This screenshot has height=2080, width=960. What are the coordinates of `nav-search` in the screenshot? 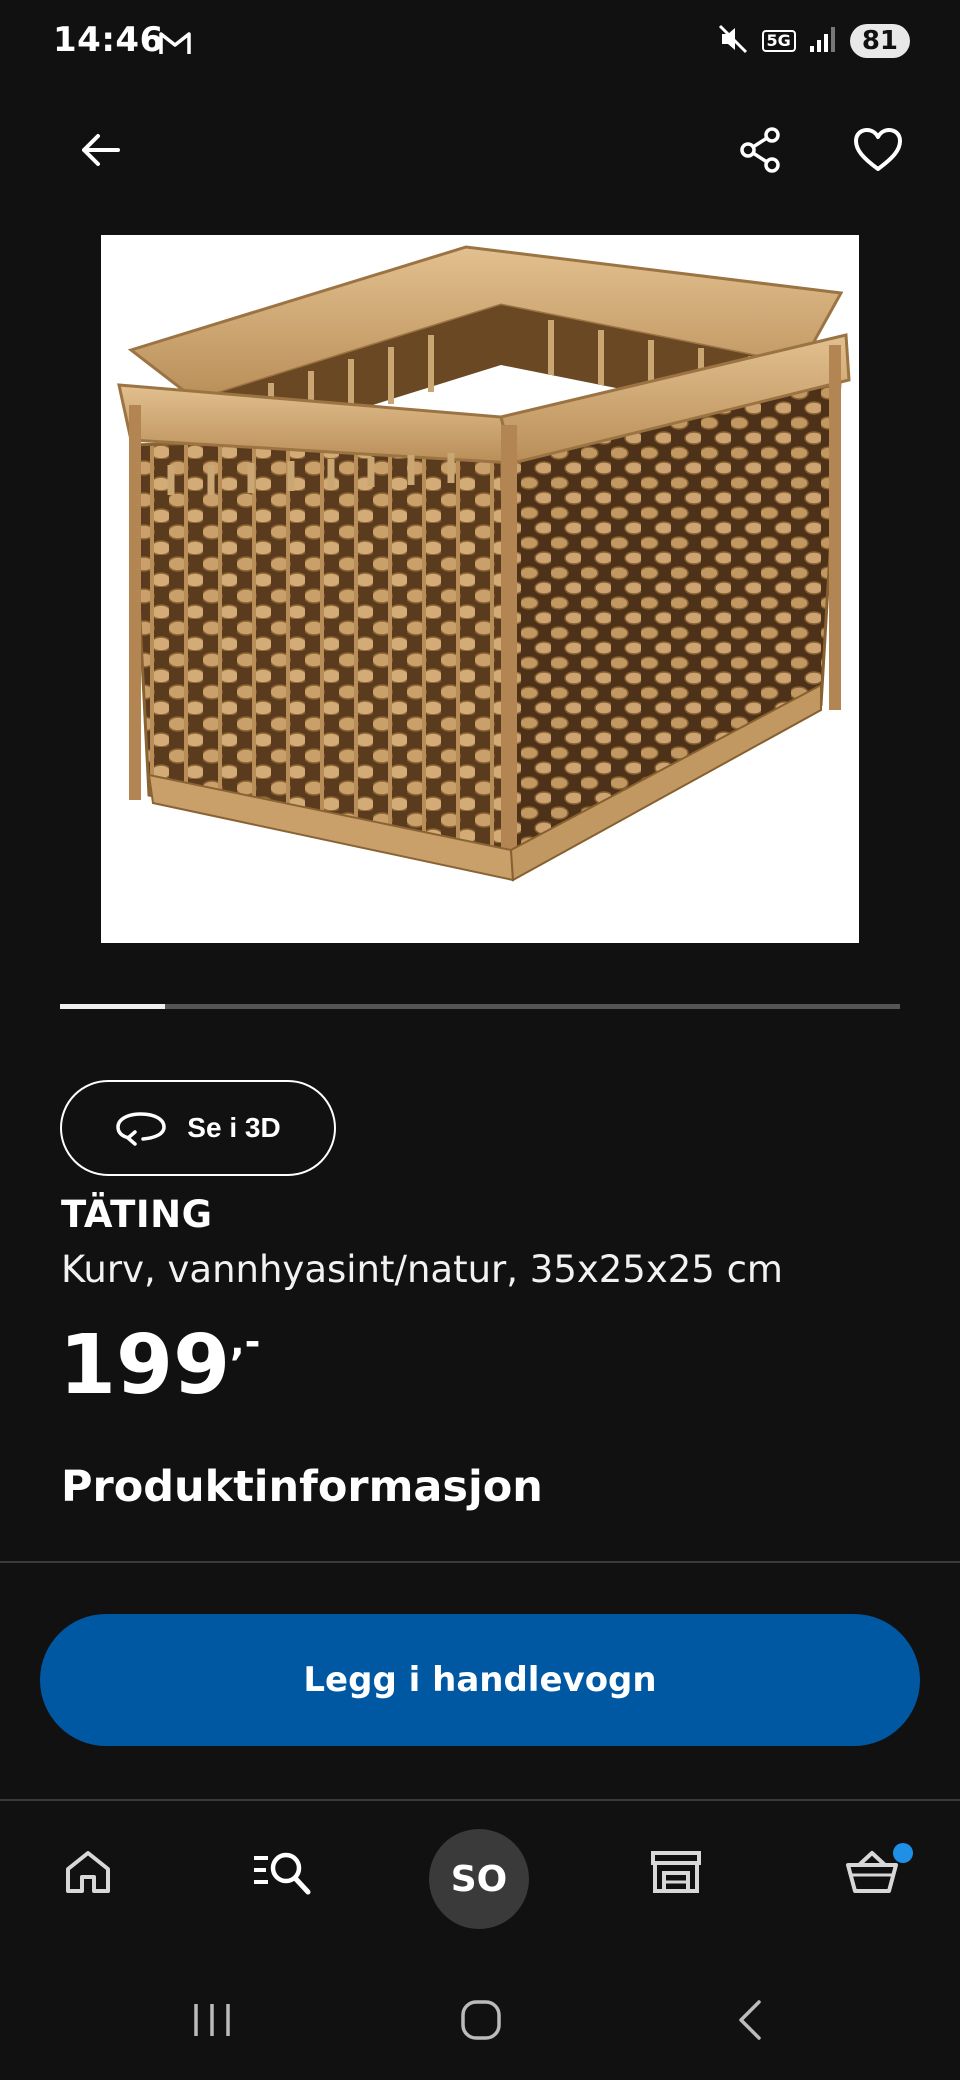 It's located at (282, 1872).